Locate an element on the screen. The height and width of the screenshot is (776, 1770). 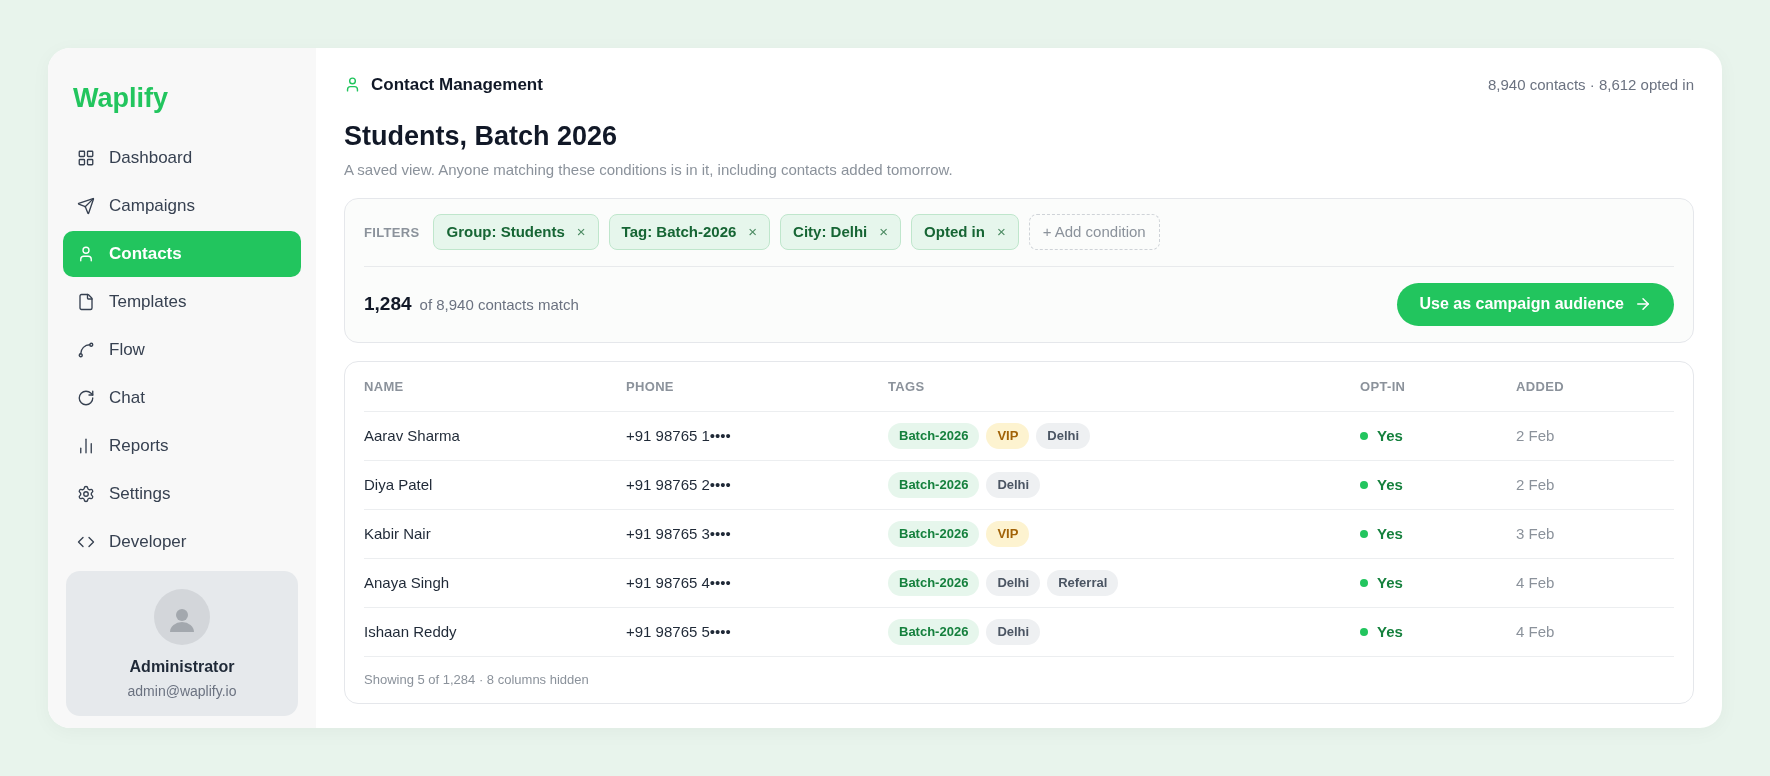
name-cell-text: Diya Patel is located at coordinates (399, 484).